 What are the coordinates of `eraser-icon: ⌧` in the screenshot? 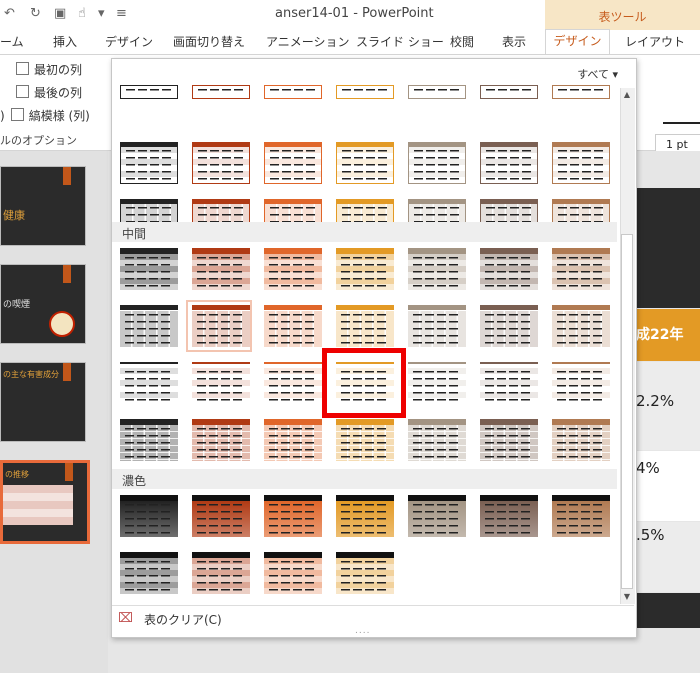 It's located at (125, 618).